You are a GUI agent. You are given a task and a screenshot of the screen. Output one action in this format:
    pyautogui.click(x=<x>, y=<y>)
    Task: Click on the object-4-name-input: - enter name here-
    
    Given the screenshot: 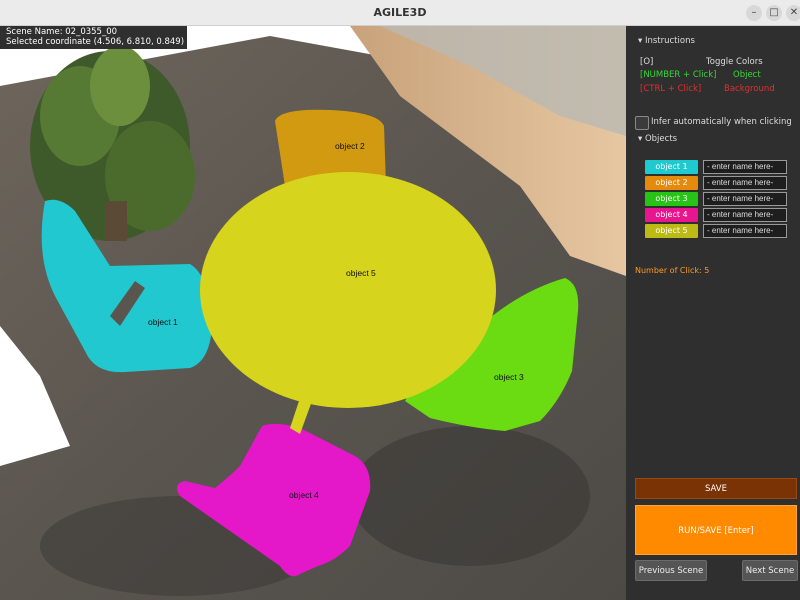 What is the action you would take?
    pyautogui.click(x=745, y=215)
    